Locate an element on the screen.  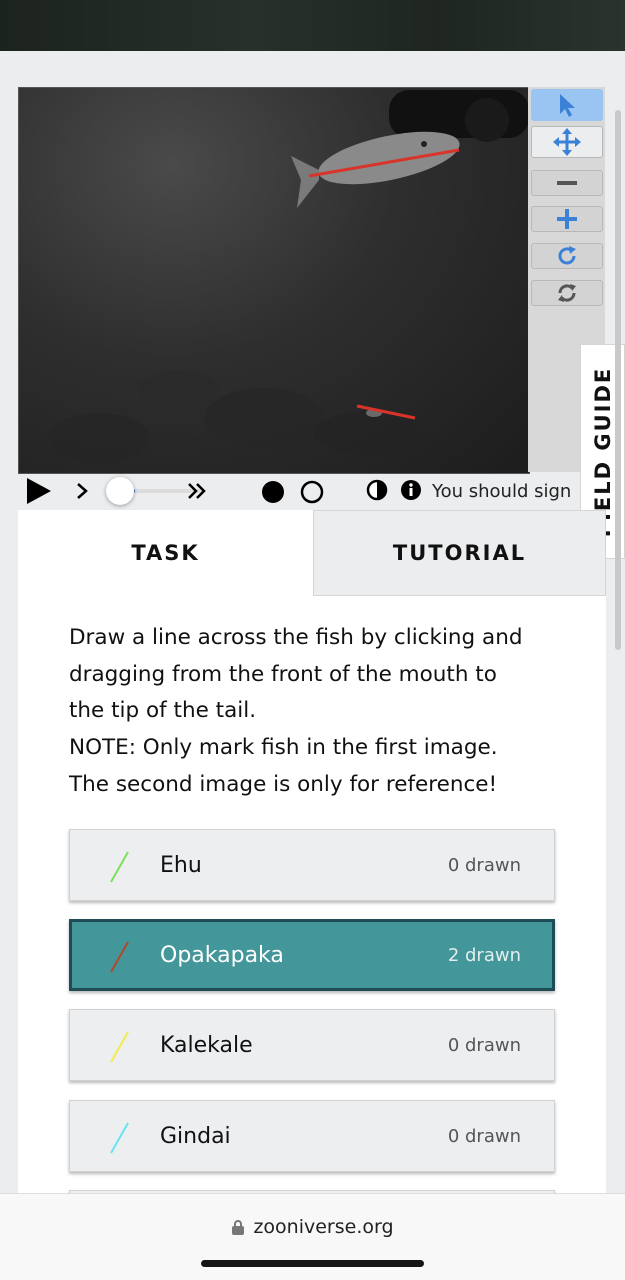
play-icon is located at coordinates (39, 491).